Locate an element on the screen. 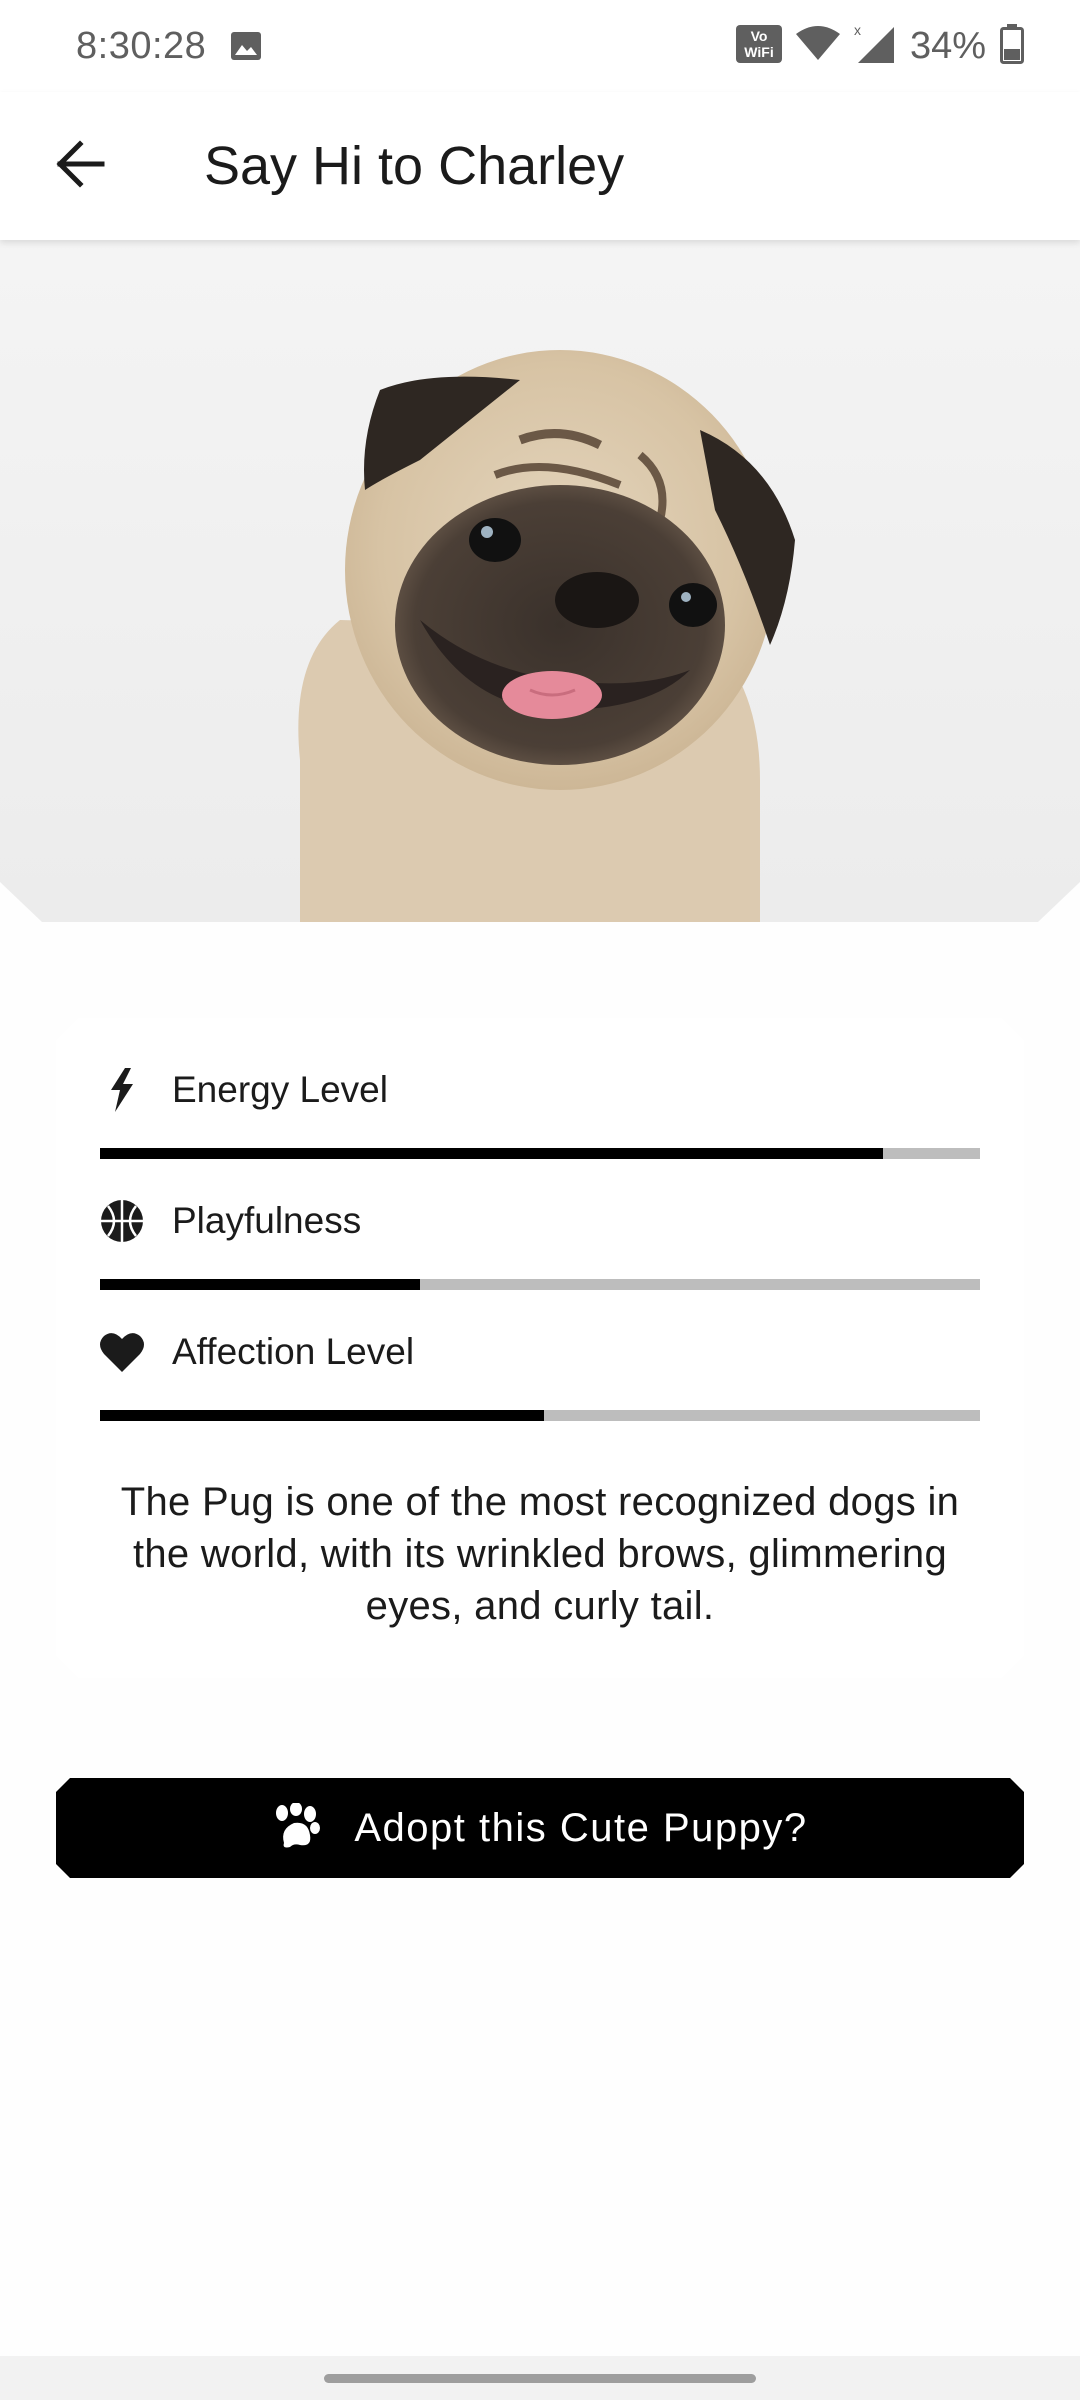 Image resolution: width=1080 pixels, height=2400 pixels. page-title: Say Hi to Charley is located at coordinates (414, 166).